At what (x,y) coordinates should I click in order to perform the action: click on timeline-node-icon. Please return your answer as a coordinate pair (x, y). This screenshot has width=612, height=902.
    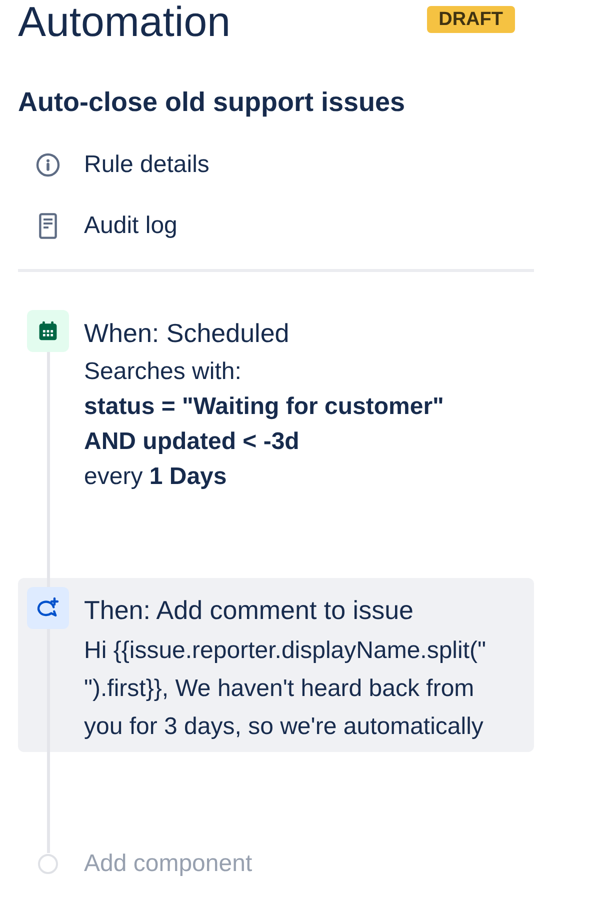
    Looking at the image, I should click on (48, 864).